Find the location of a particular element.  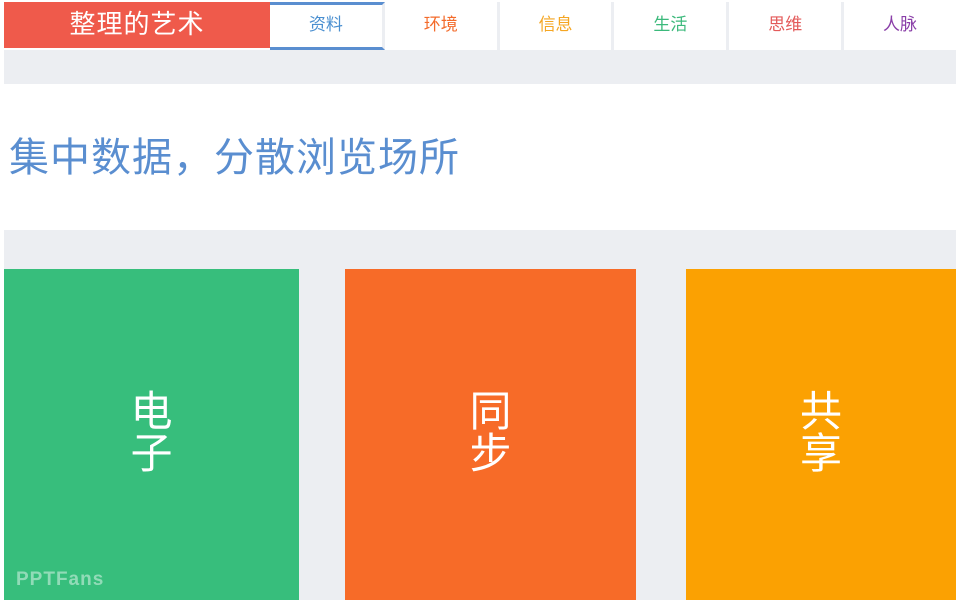

brand-title: 整理的艺术 is located at coordinates (137, 25).